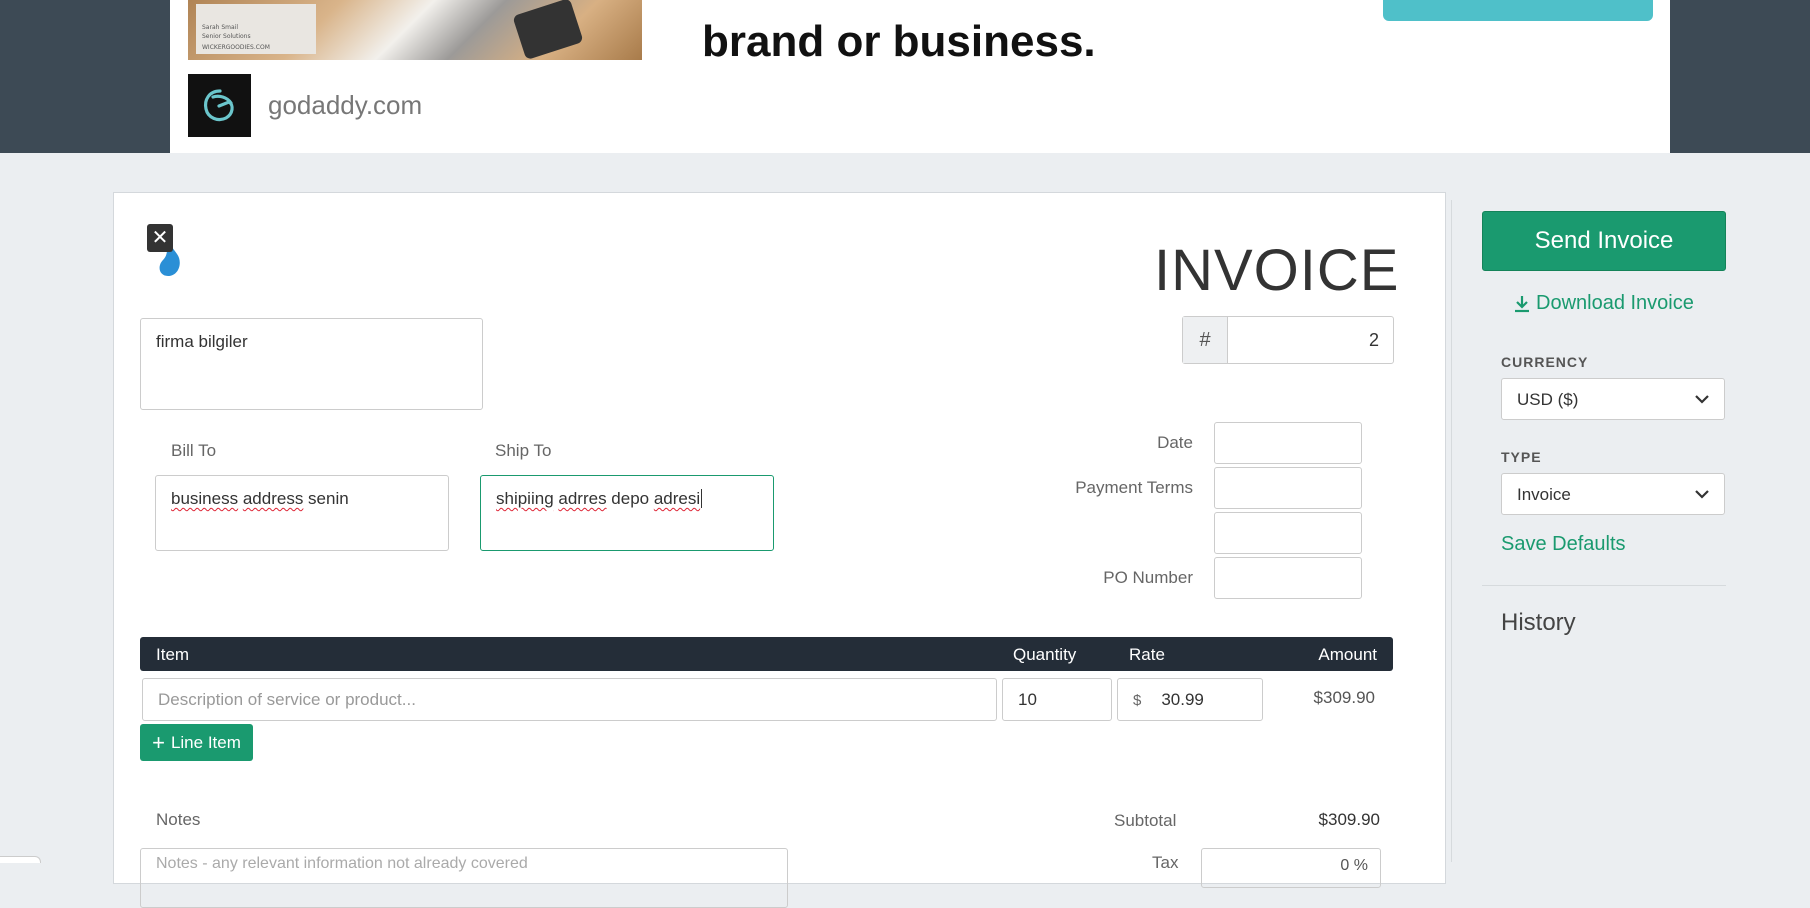  I want to click on ad-card-title: Senior Solutions, so click(226, 36).